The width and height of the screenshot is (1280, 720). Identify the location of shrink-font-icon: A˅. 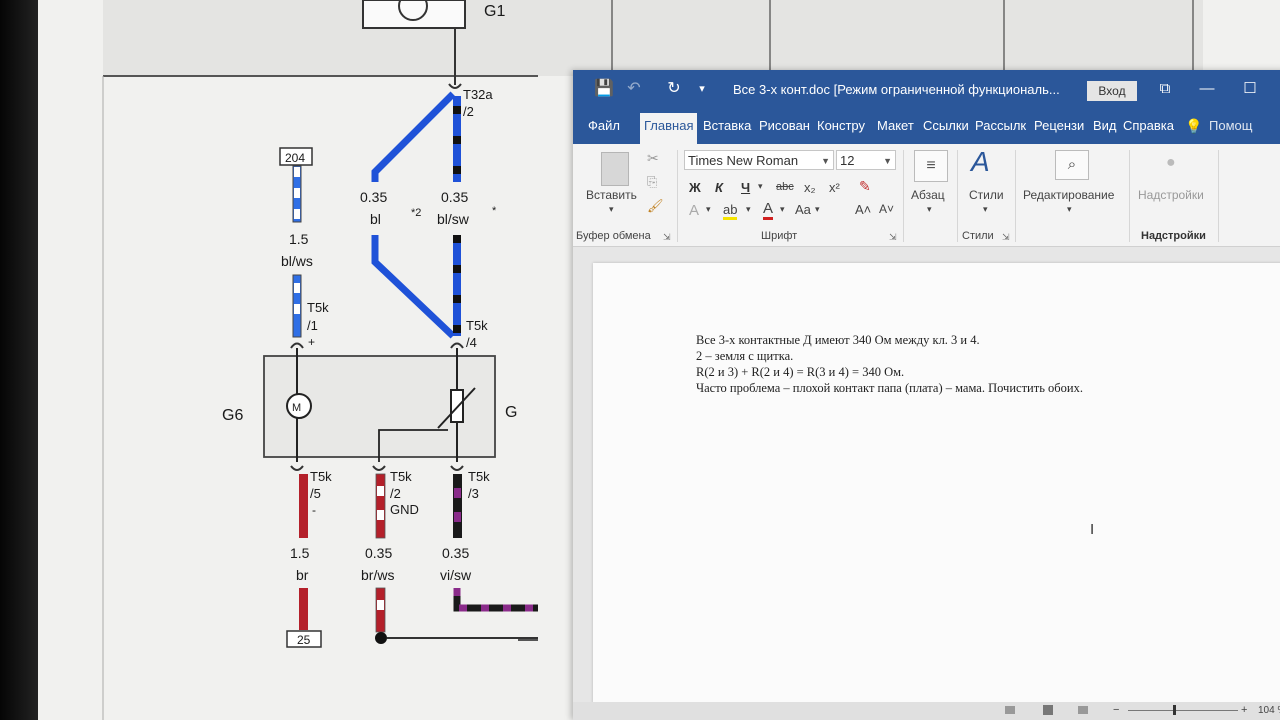
(886, 209).